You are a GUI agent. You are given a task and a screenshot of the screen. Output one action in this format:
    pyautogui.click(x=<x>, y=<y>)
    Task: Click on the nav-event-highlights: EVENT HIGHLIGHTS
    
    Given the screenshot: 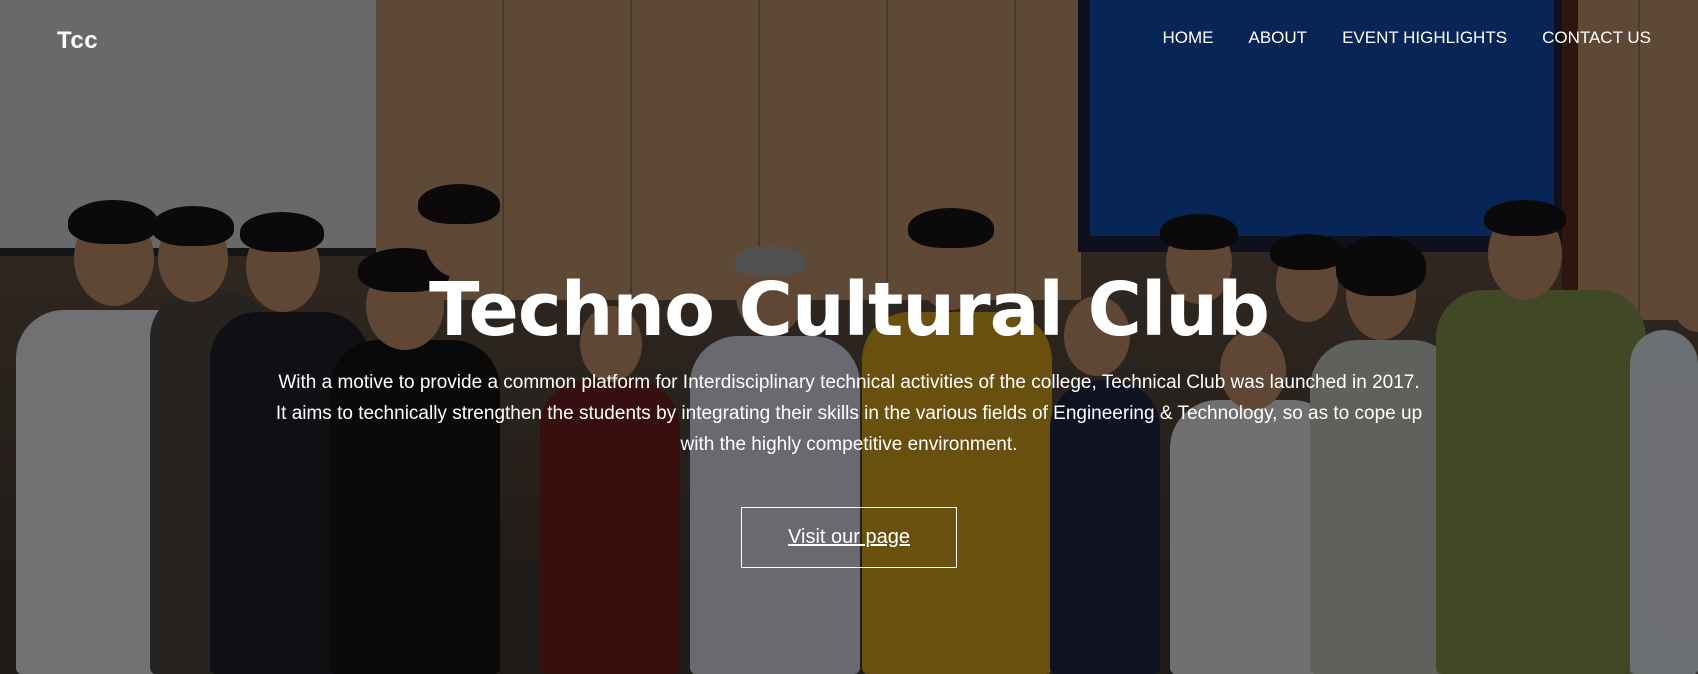 What is the action you would take?
    pyautogui.click(x=1424, y=38)
    